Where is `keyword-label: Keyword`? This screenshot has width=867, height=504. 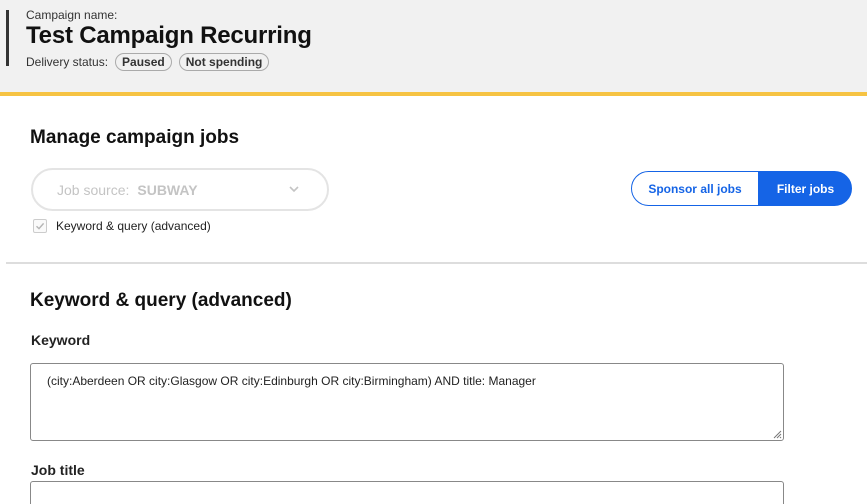 keyword-label: Keyword is located at coordinates (61, 340).